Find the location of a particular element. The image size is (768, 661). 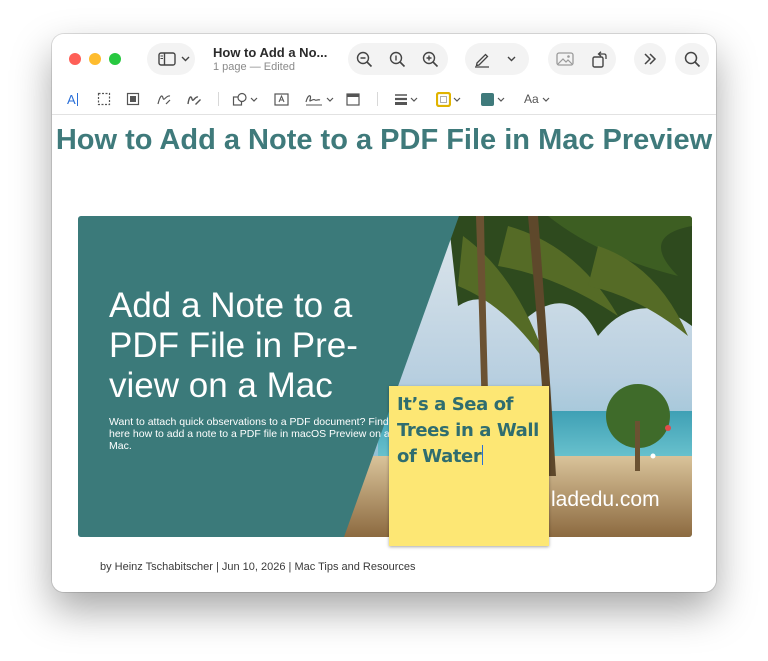

shapes-tool is located at coordinates (245, 99).